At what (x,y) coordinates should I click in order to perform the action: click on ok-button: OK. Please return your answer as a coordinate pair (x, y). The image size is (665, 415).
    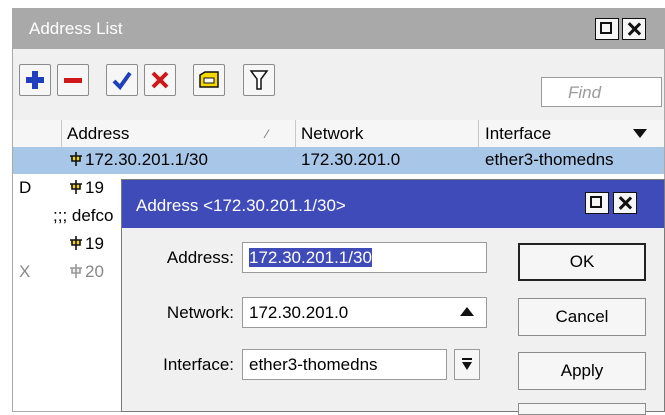
    Looking at the image, I should click on (582, 262).